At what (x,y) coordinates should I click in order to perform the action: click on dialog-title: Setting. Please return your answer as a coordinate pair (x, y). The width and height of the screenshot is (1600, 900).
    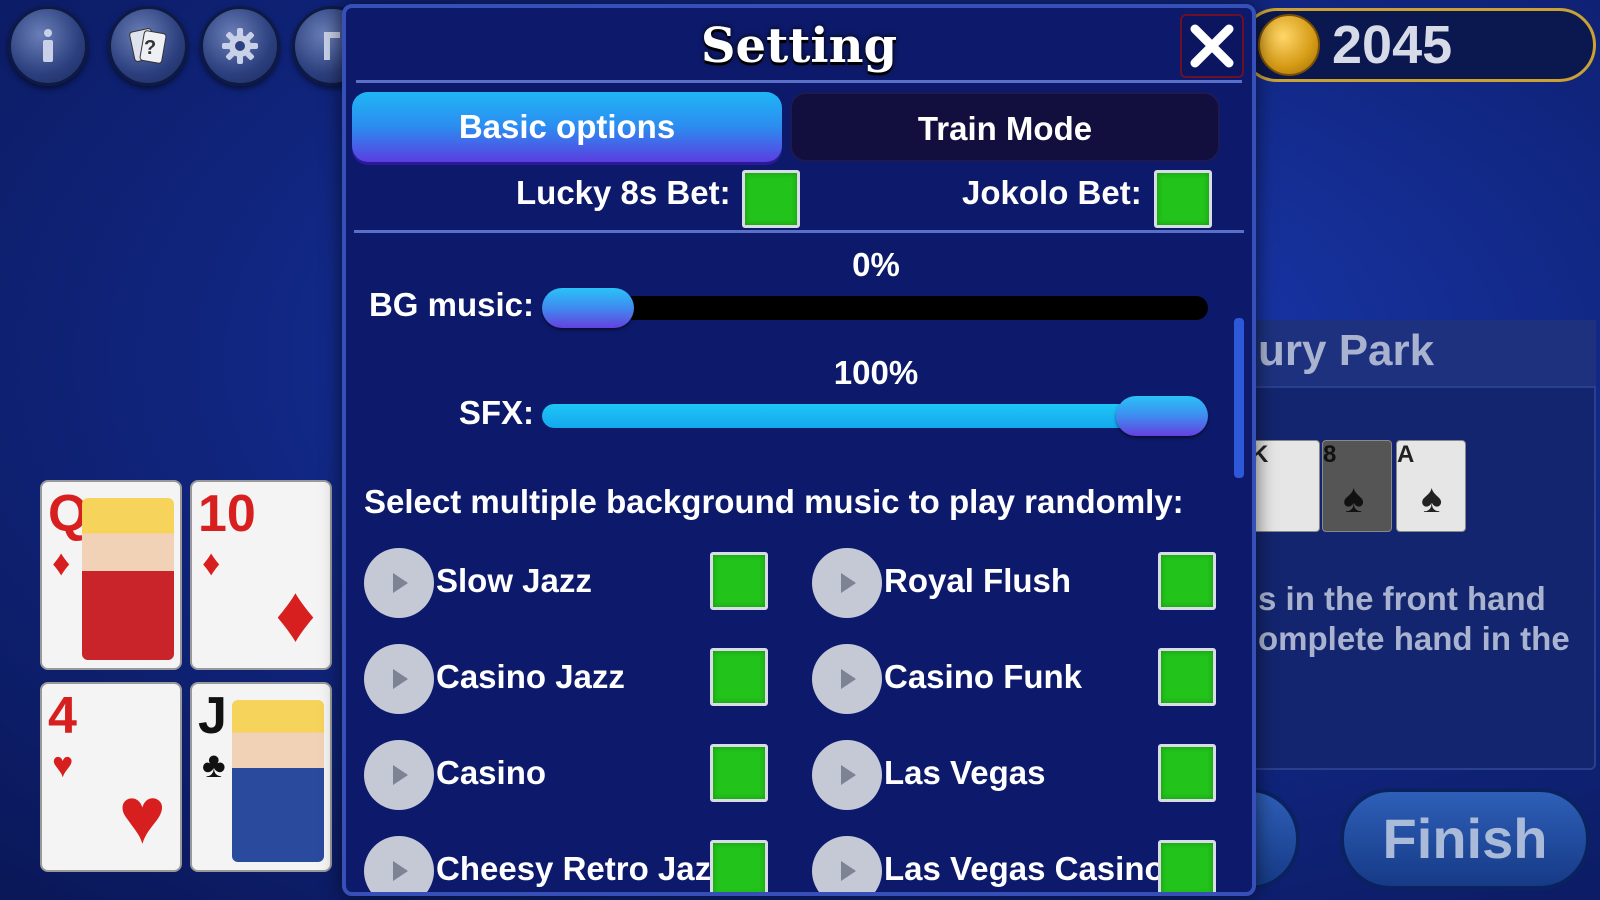
    Looking at the image, I should click on (799, 46).